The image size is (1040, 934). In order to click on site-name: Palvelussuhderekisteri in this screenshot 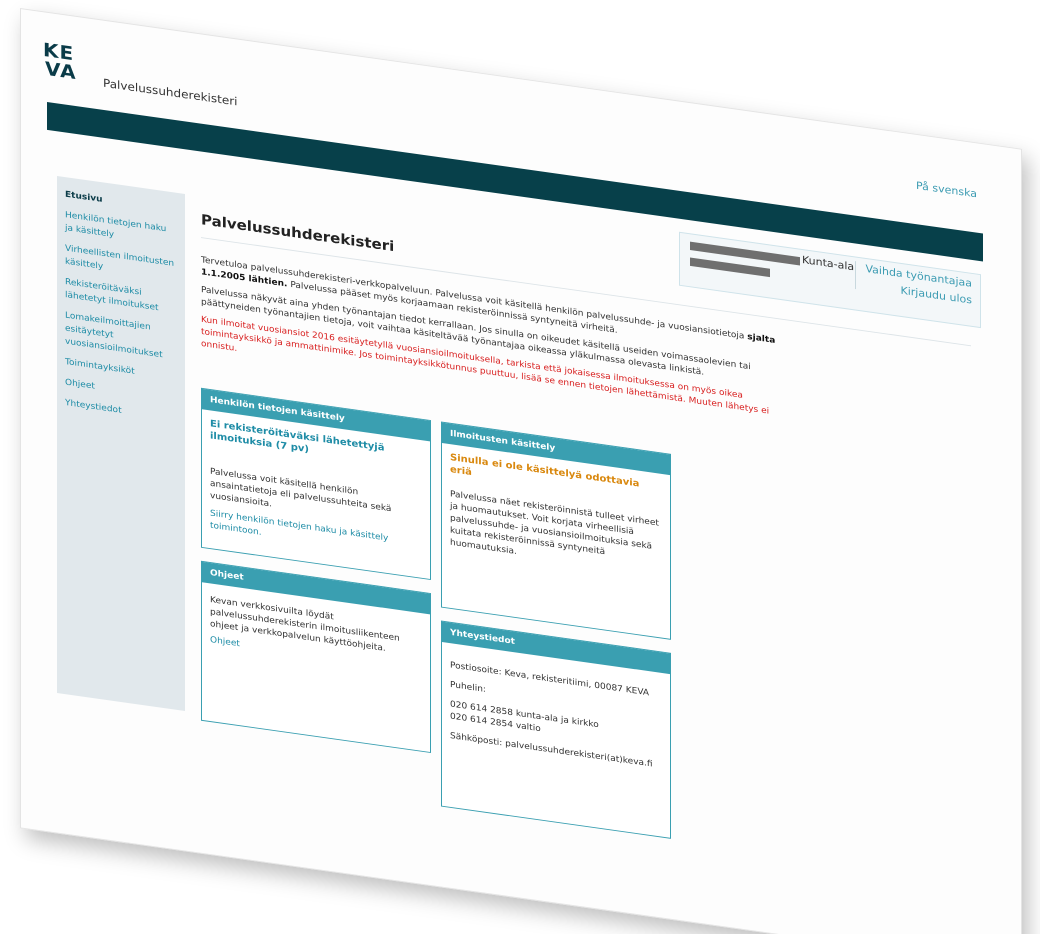, I will do `click(170, 92)`.